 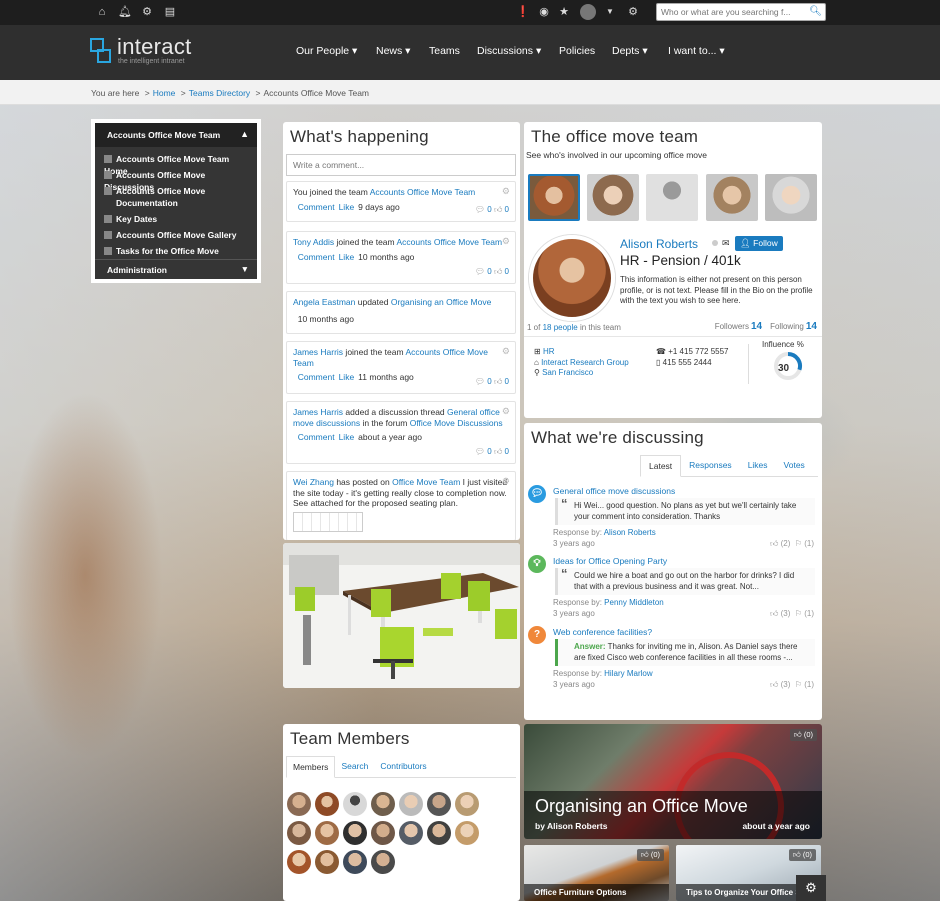 I want to click on tab-likes: Likes, so click(x=758, y=465).